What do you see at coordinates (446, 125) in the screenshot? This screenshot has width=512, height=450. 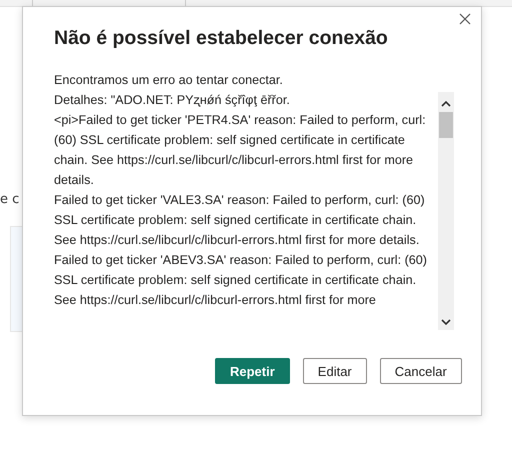 I see `scroll-thumb` at bounding box center [446, 125].